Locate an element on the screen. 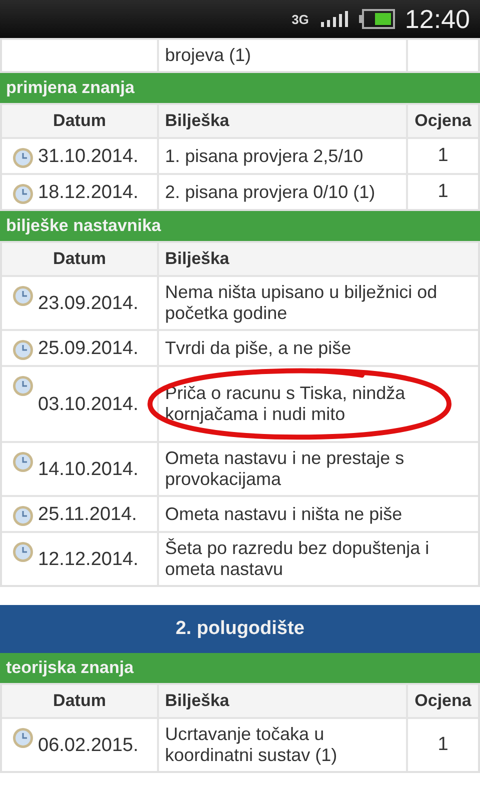  note-text: Nema ništa upisano u bilježnici od početka godine is located at coordinates (301, 303).